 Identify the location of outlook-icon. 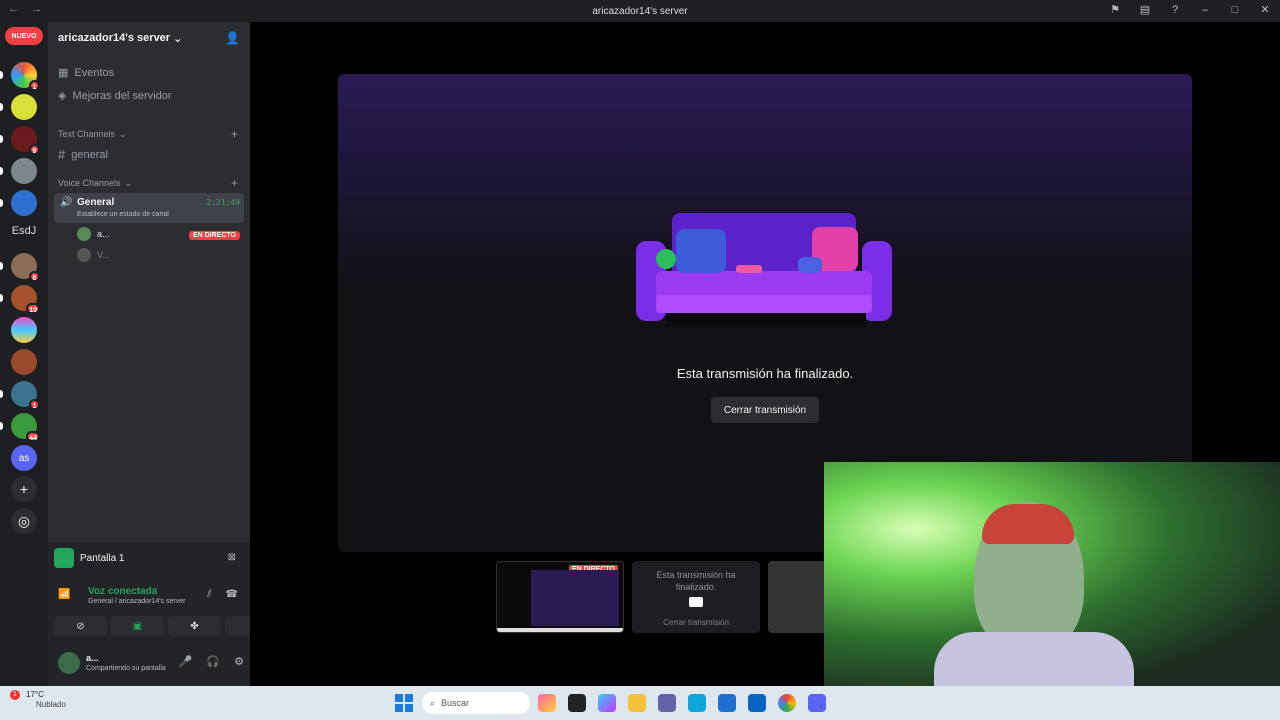
(757, 703).